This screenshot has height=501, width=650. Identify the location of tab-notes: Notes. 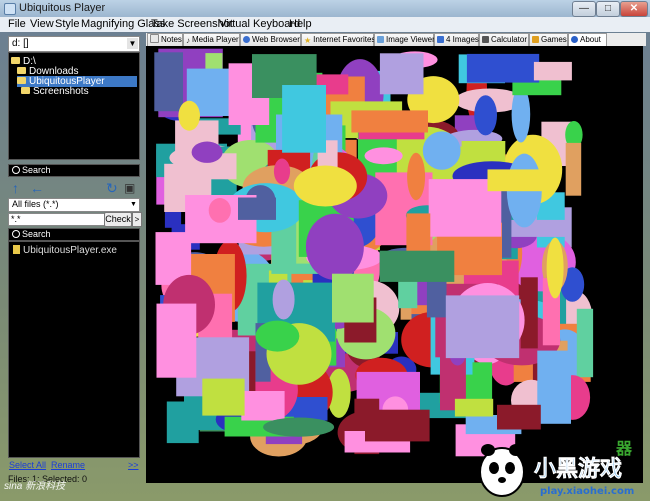
(165, 39).